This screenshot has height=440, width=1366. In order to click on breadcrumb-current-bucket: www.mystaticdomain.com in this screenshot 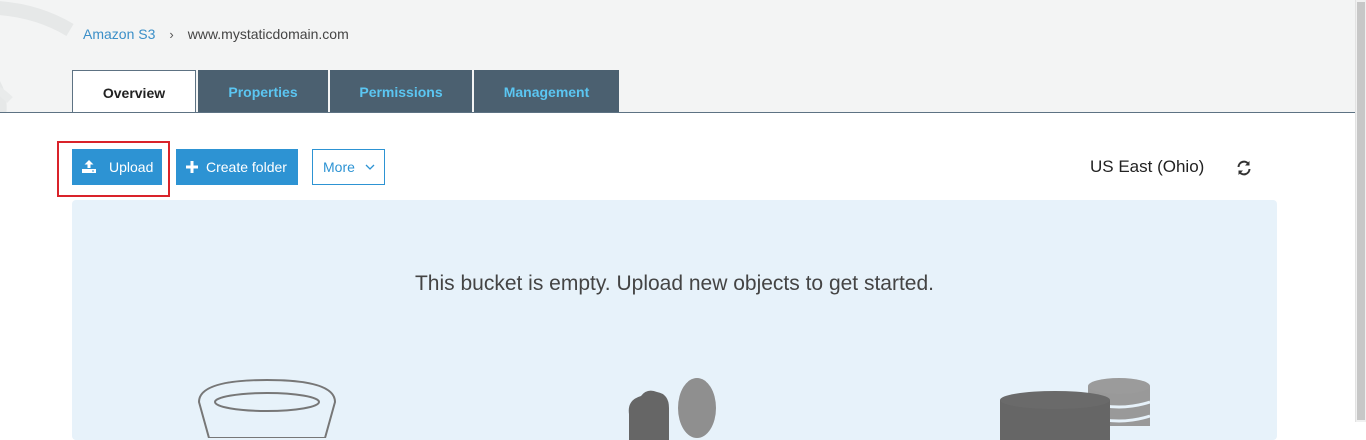, I will do `click(268, 34)`.